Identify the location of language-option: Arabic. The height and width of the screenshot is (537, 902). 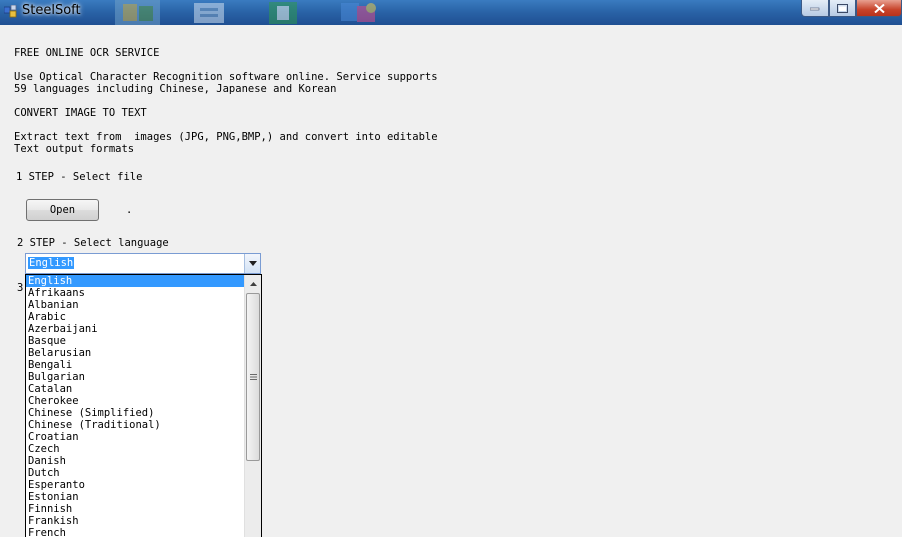
(135, 317).